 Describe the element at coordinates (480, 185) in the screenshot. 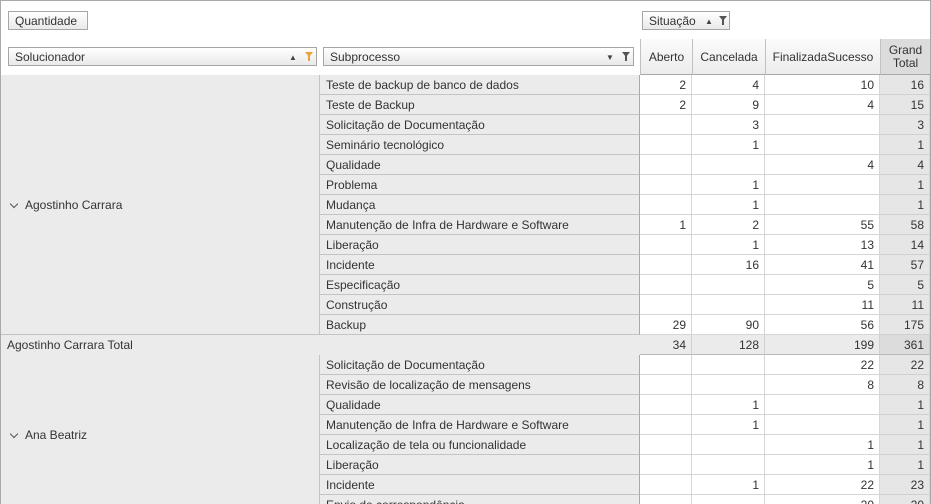

I see `row-header-subprocesso: Problema` at that location.